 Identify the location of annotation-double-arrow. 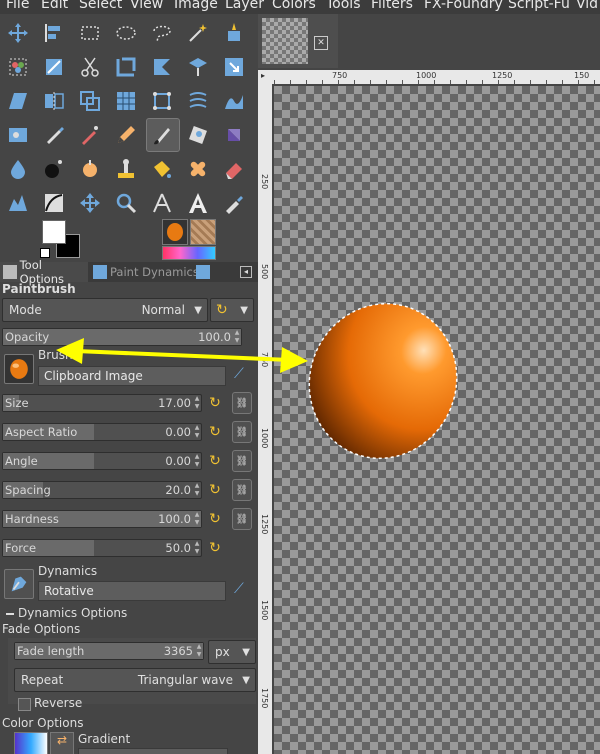
(182, 355).